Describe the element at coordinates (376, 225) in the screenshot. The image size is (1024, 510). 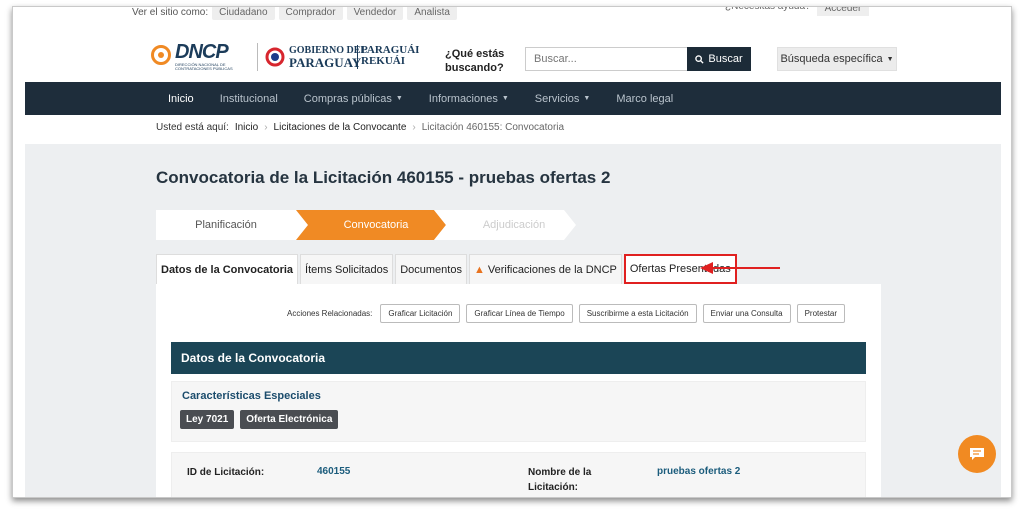
I see `step-convocatoria: Convocatoria` at that location.